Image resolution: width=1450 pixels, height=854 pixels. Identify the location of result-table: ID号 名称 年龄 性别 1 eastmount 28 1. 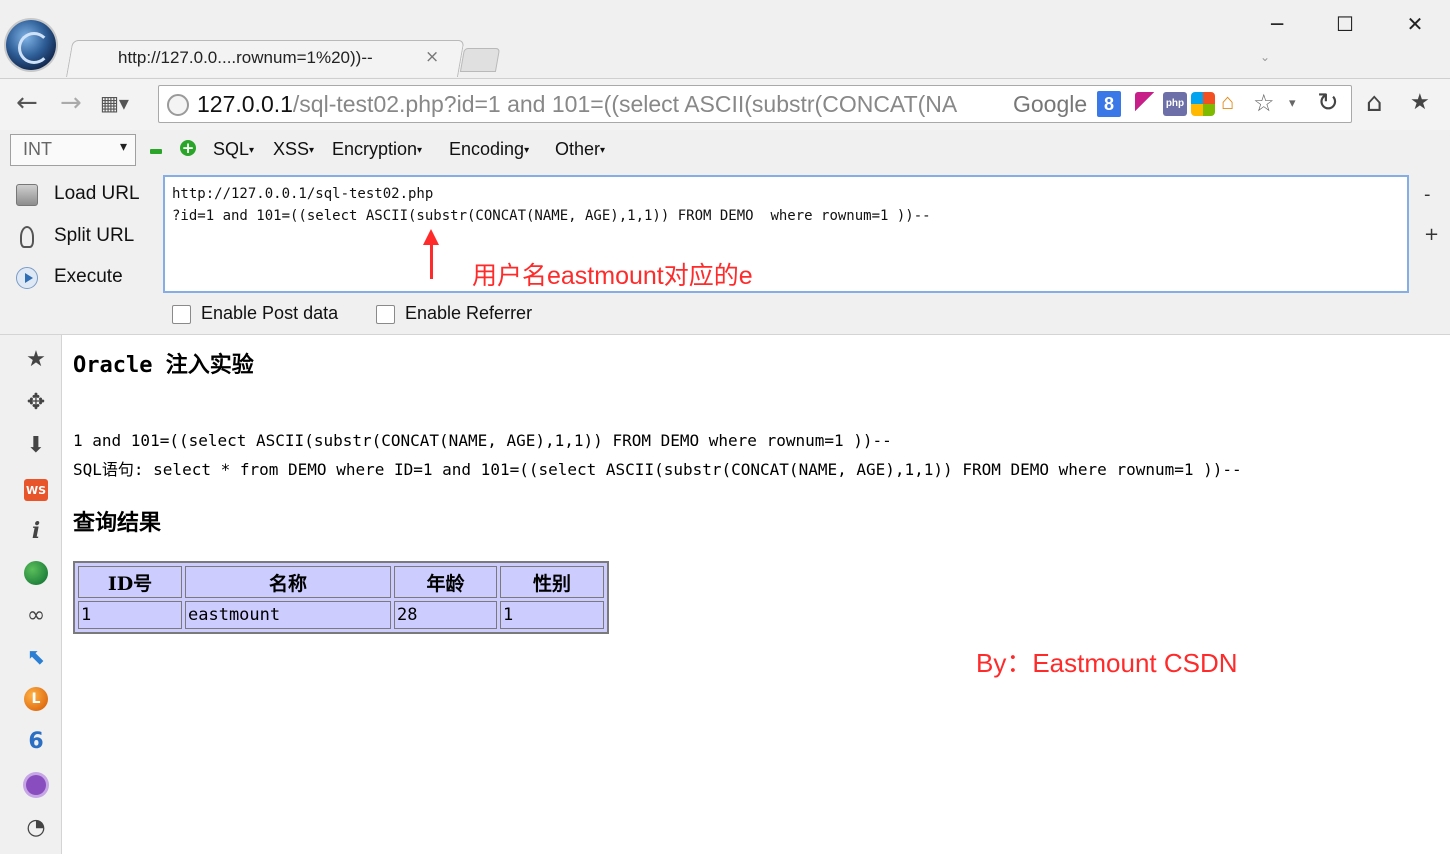
(341, 597).